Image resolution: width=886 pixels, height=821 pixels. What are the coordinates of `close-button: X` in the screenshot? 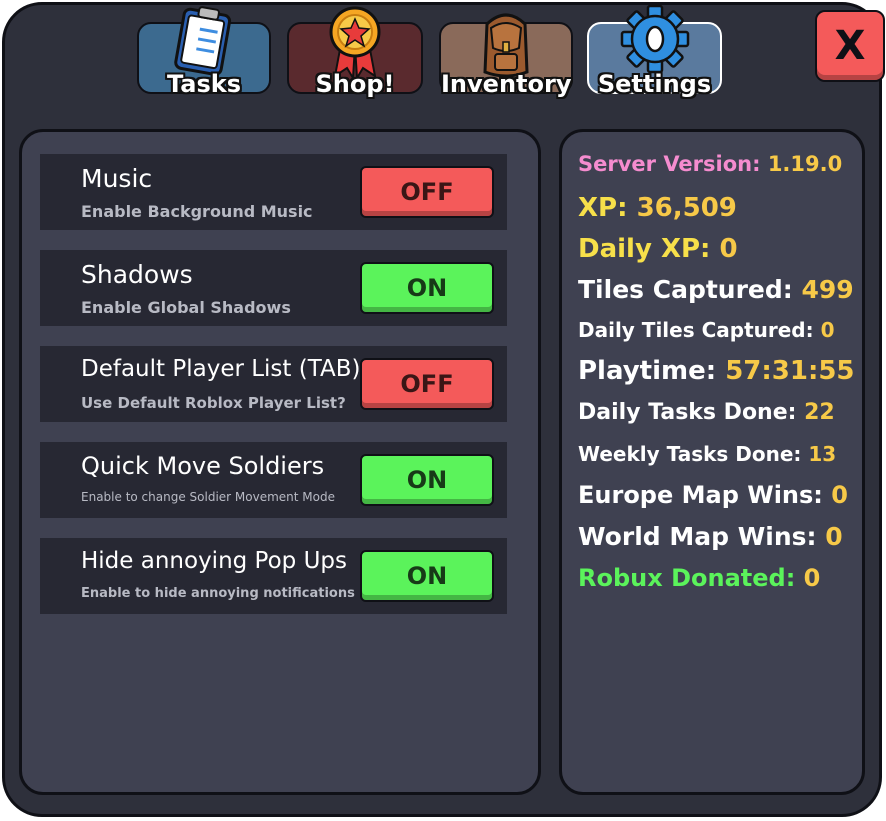 It's located at (850, 46).